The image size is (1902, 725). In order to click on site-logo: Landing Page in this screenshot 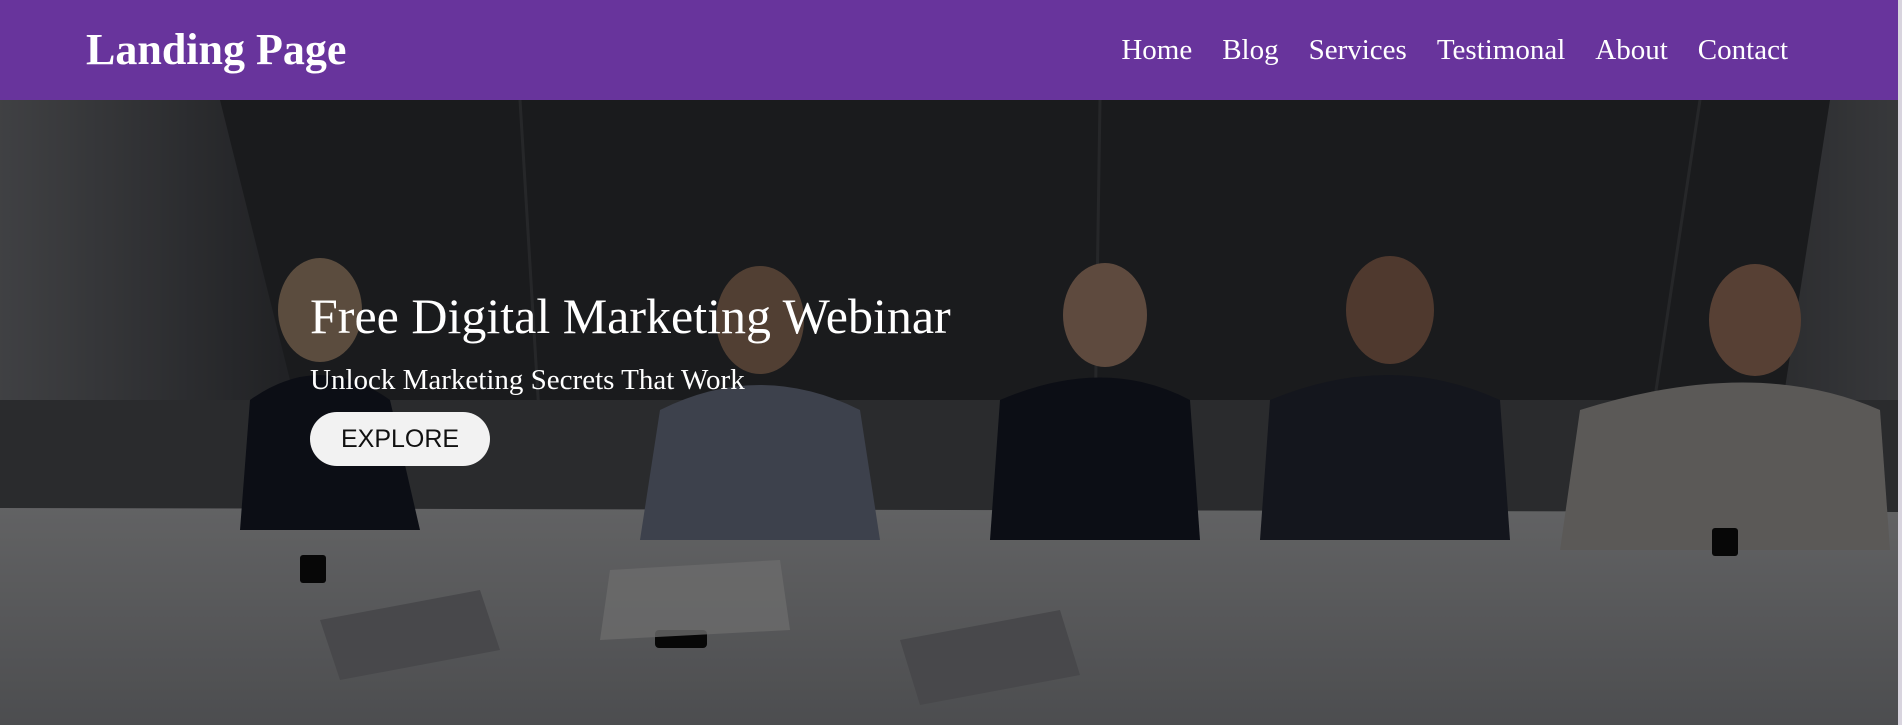, I will do `click(216, 50)`.